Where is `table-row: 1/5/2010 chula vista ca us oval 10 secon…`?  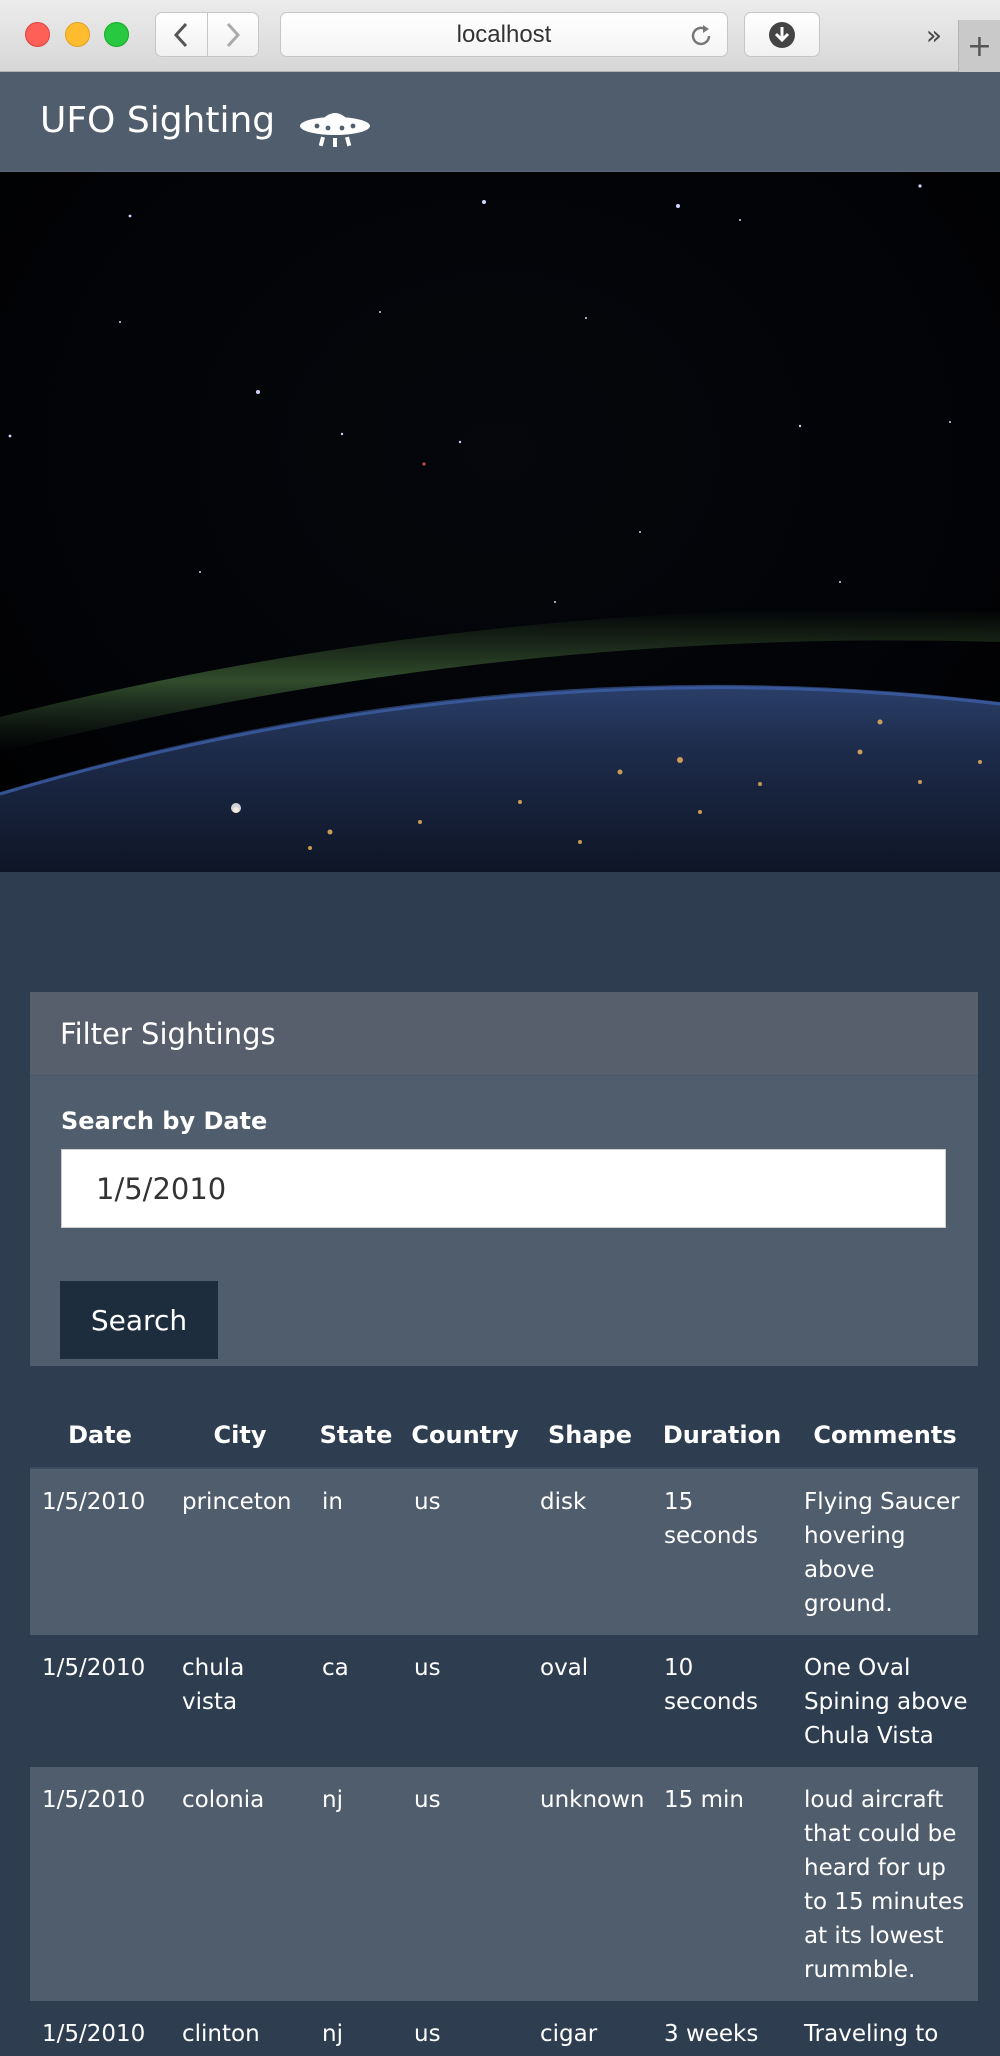
table-row: 1/5/2010 chula vista ca us oval 10 secon… is located at coordinates (504, 1701).